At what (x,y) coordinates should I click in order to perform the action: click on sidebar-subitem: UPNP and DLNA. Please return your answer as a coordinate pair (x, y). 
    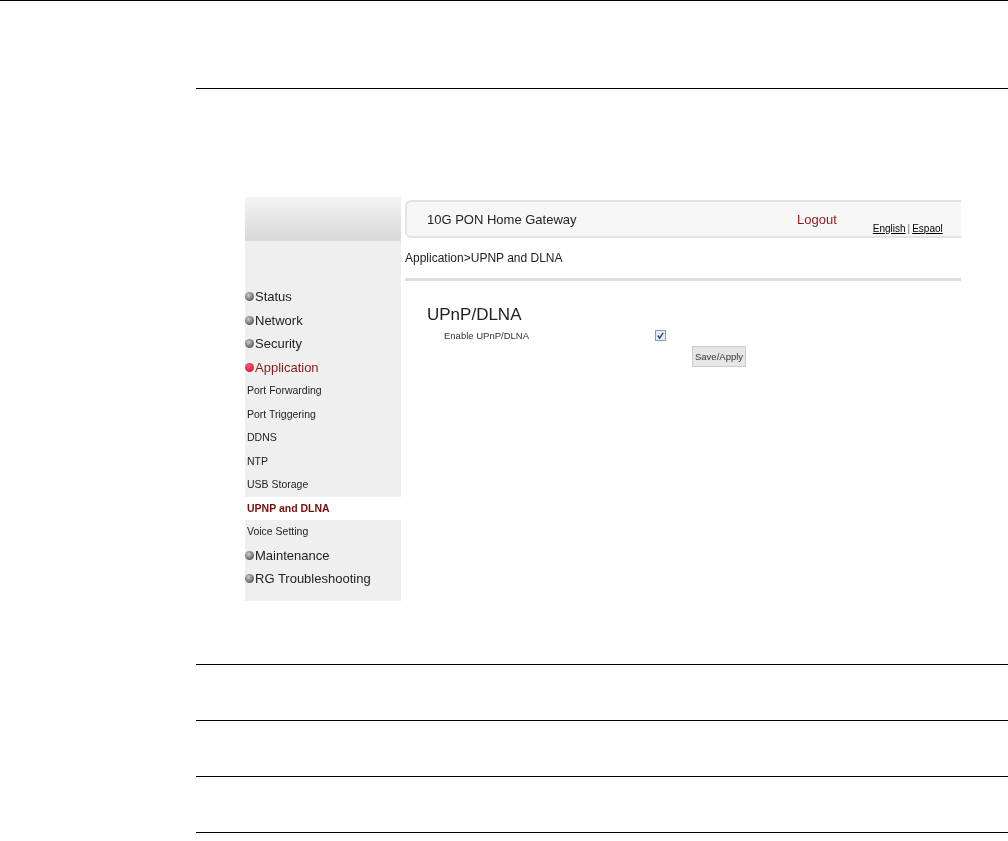
    Looking at the image, I should click on (323, 508).